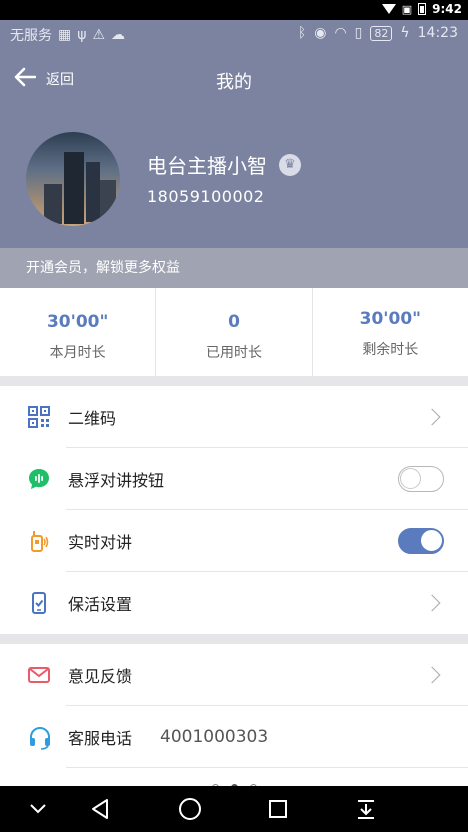 This screenshot has width=468, height=832. What do you see at coordinates (234, 417) in the screenshot?
I see `menu-qrcode: 二维码` at bounding box center [234, 417].